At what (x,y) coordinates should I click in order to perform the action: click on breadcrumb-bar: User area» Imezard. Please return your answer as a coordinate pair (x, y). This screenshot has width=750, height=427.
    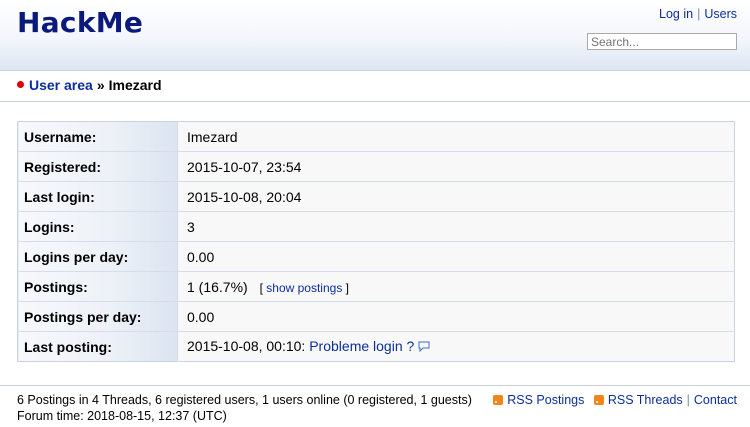
    Looking at the image, I should click on (375, 86).